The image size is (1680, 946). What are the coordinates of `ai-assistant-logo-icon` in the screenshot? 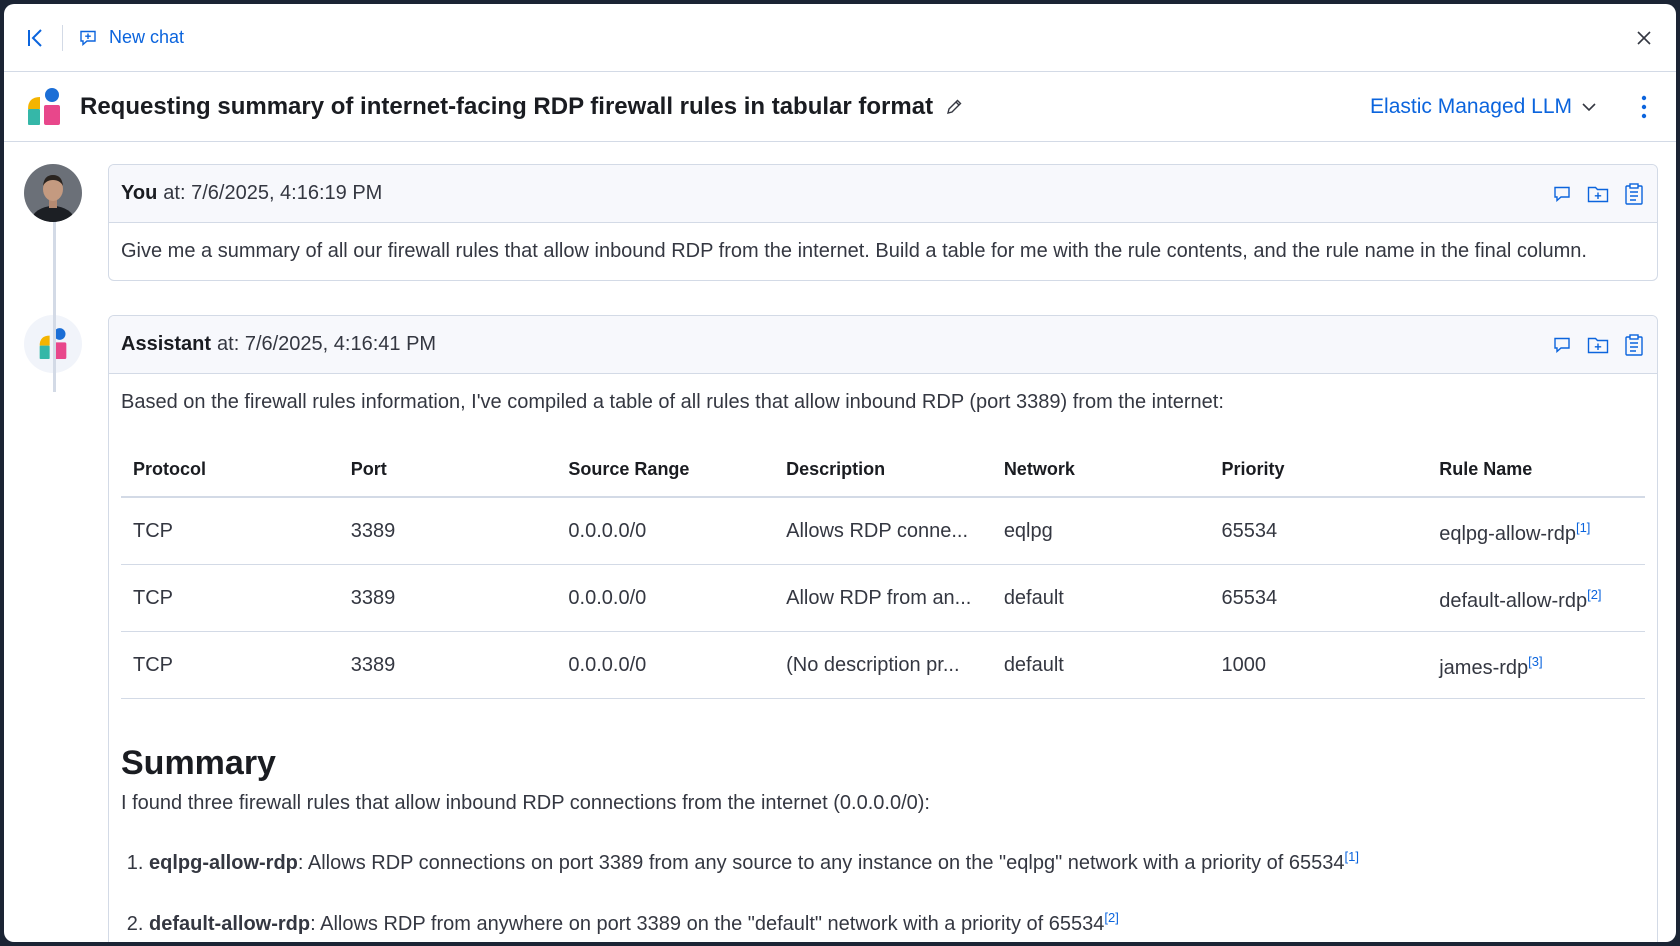 It's located at (44, 106).